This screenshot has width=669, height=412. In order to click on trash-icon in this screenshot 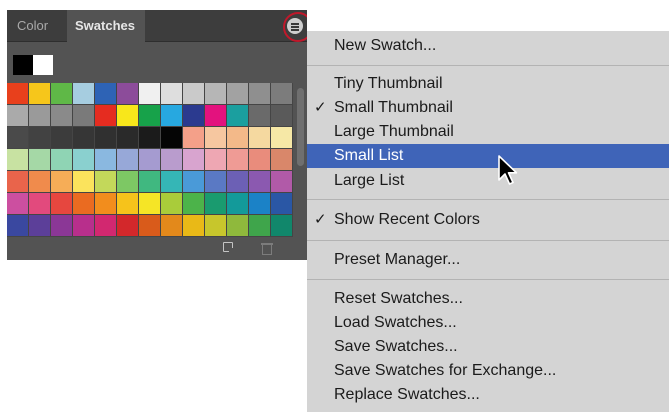, I will do `click(267, 248)`.